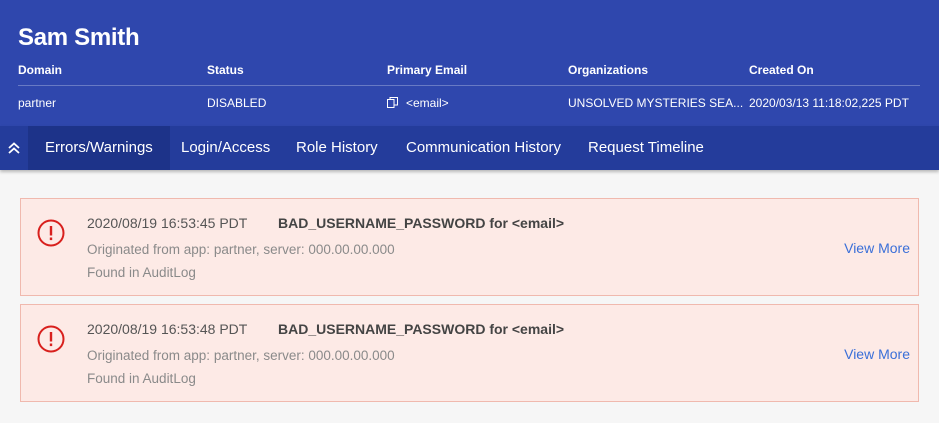  I want to click on created-on-label: Created On, so click(781, 70).